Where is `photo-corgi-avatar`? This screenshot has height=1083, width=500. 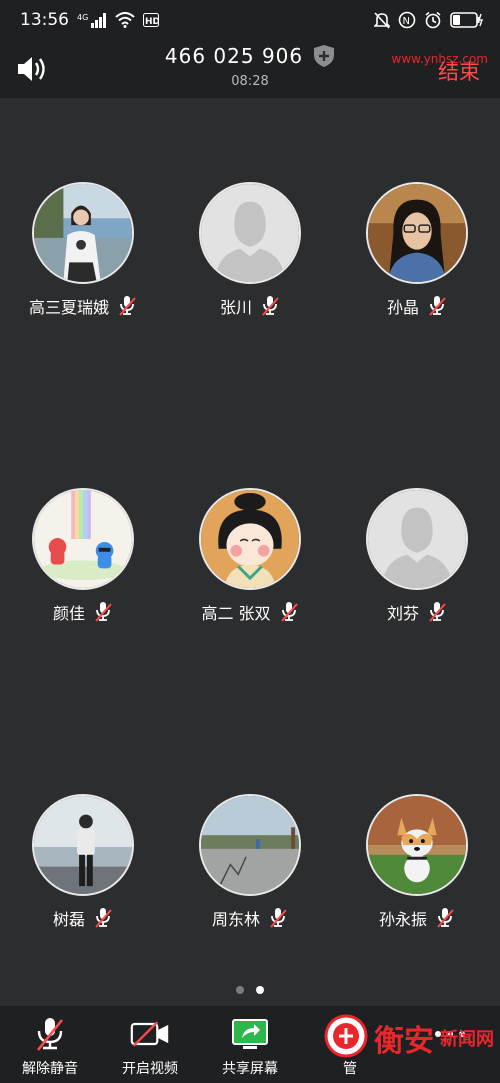 photo-corgi-avatar is located at coordinates (417, 845).